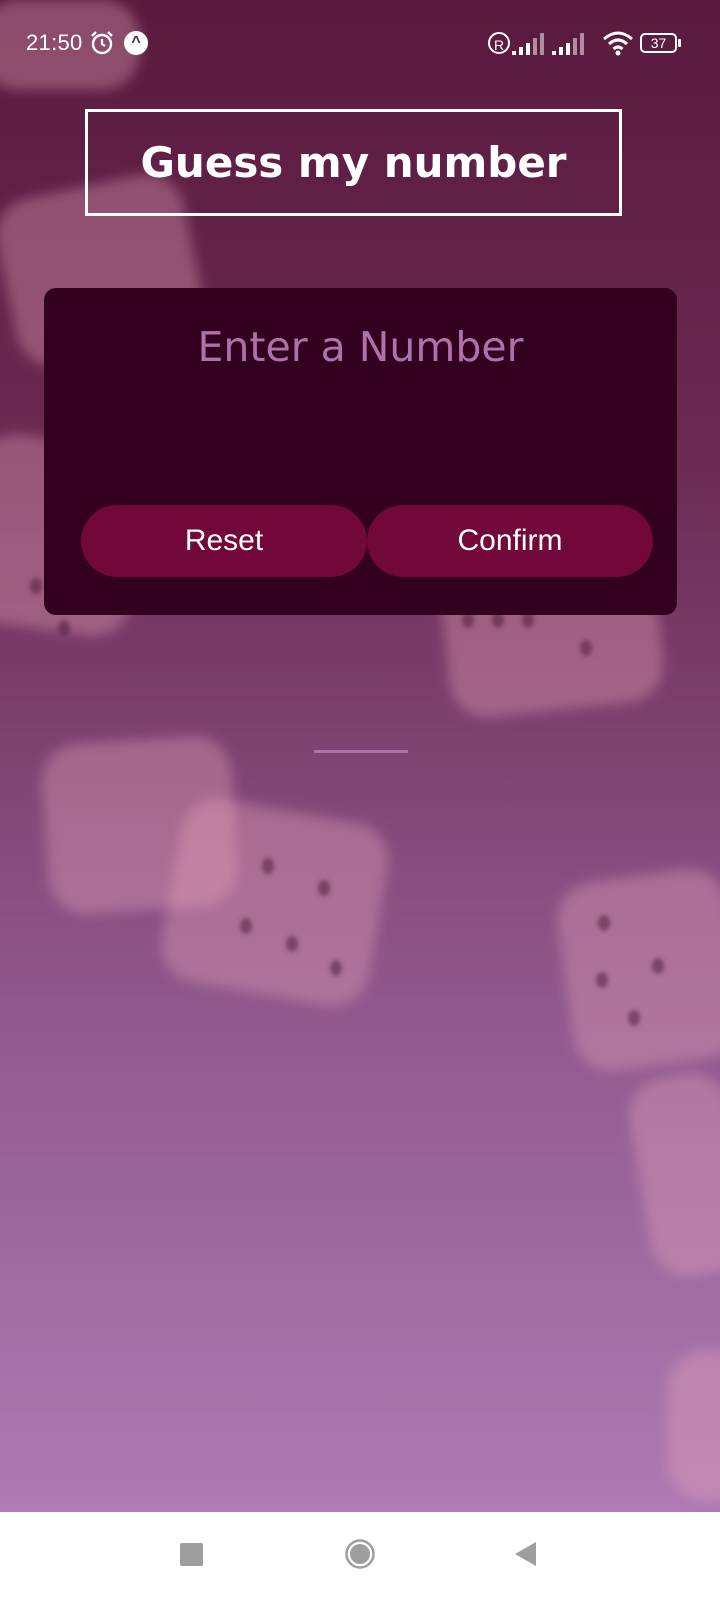  I want to click on battery-icon: 37, so click(661, 43).